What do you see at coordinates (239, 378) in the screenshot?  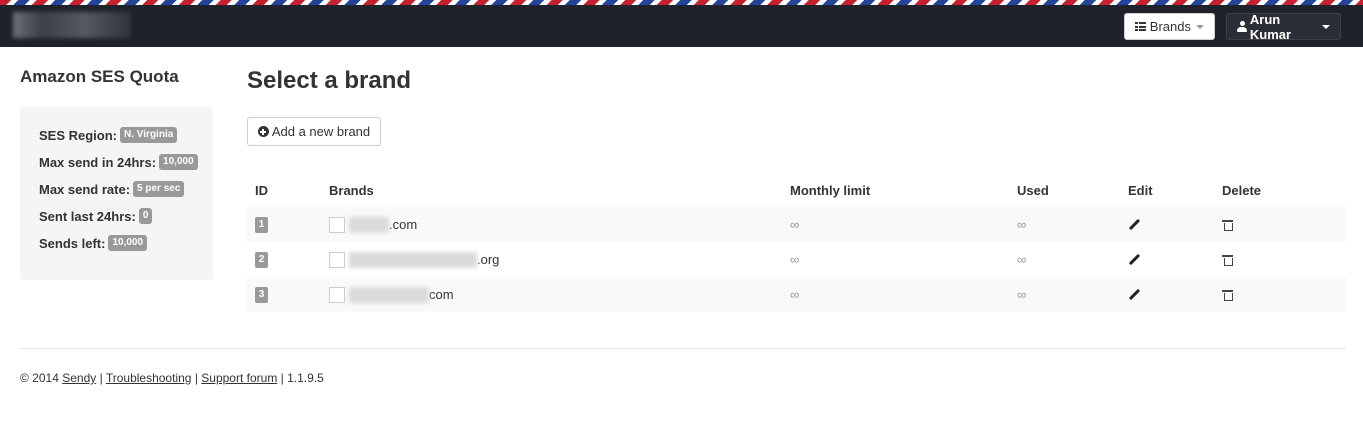 I see `support-forum-link: Support forum` at bounding box center [239, 378].